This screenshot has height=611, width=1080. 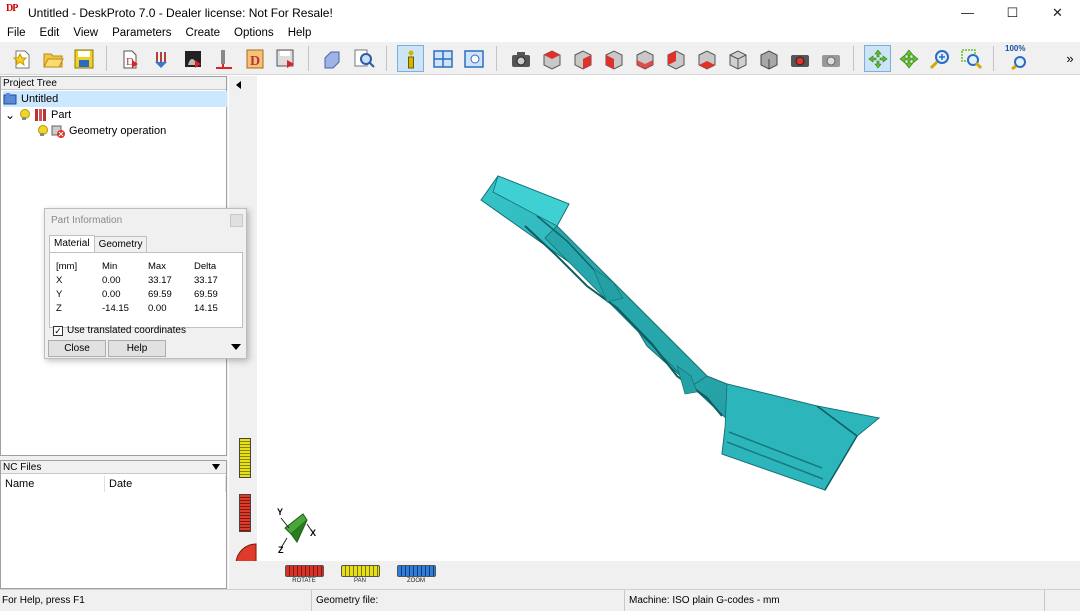 What do you see at coordinates (12, 115) in the screenshot?
I see `expand-chevron-icon: ⌄` at bounding box center [12, 115].